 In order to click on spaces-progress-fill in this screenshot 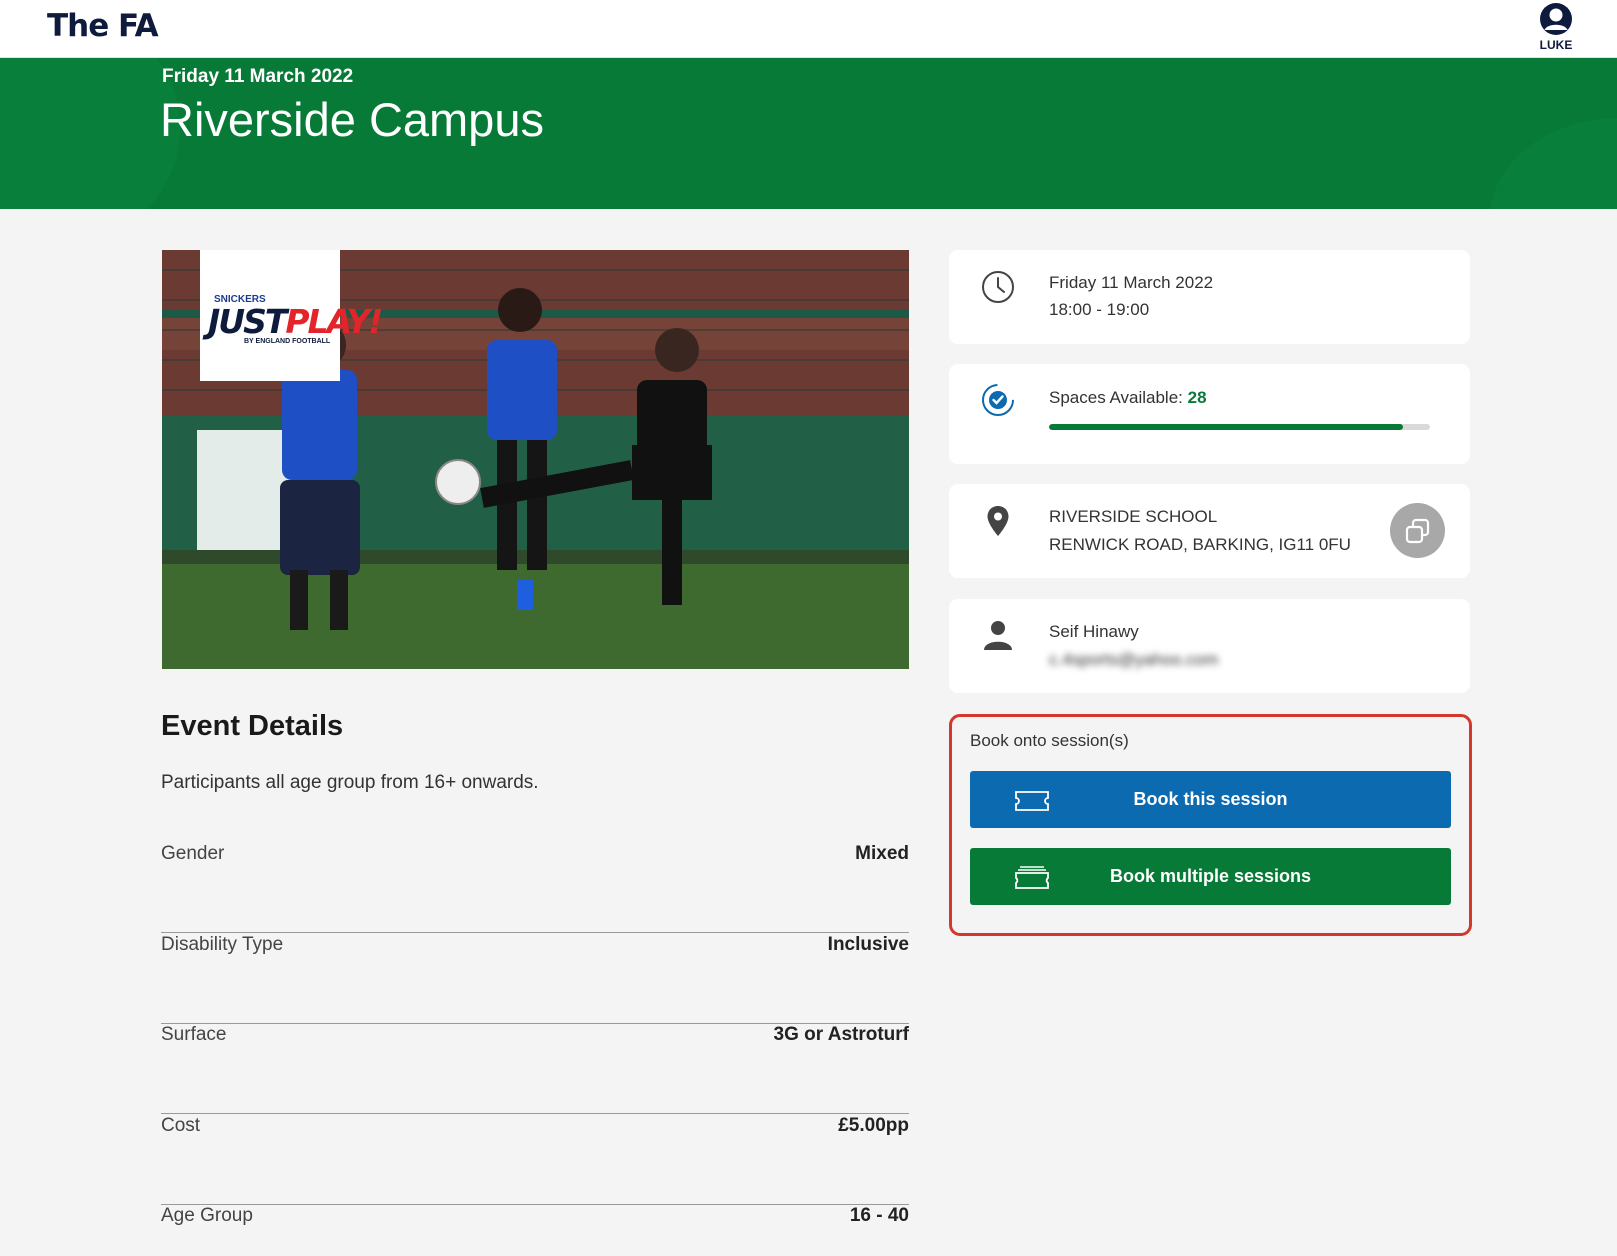, I will do `click(1226, 427)`.